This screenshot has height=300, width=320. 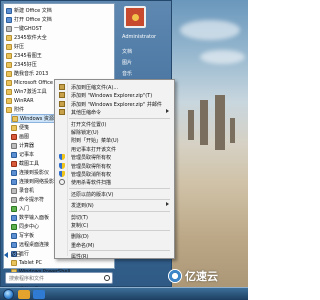 What do you see at coordinates (114, 149) in the screenshot?
I see `context-menu-item: 用记事本打开该文件` at bounding box center [114, 149].